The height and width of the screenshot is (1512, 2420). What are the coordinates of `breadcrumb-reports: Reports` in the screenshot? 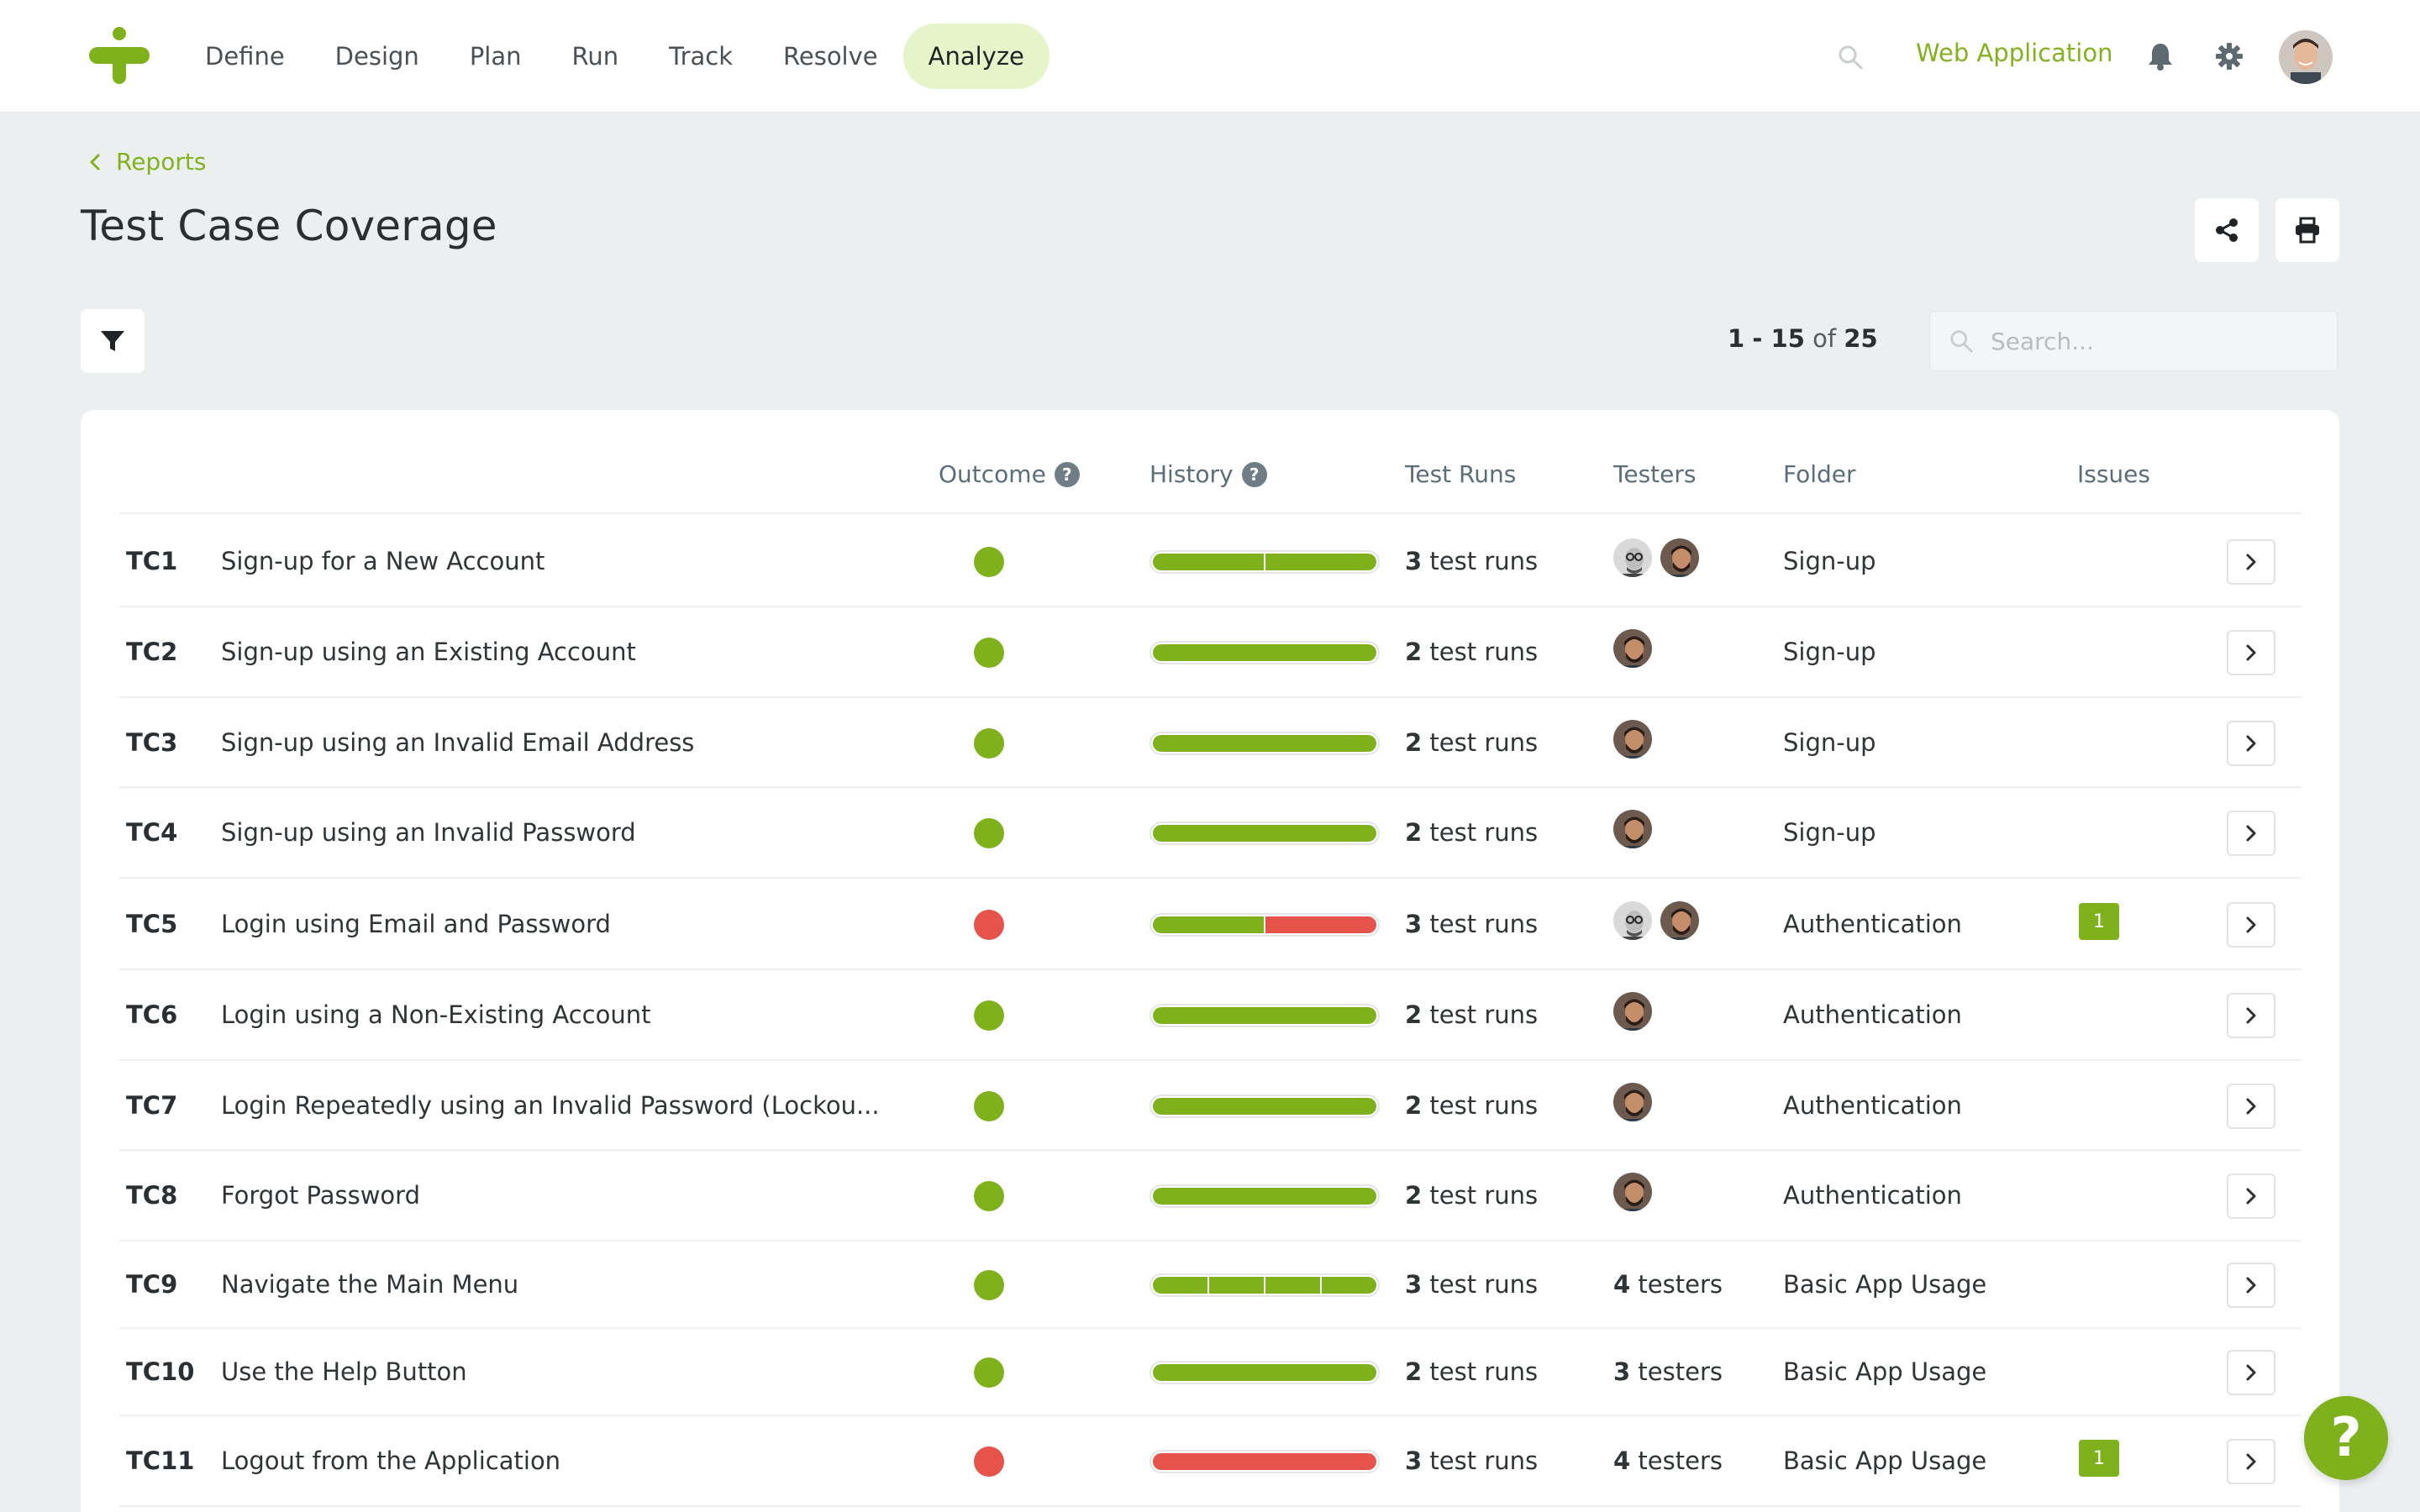 It's located at (161, 162).